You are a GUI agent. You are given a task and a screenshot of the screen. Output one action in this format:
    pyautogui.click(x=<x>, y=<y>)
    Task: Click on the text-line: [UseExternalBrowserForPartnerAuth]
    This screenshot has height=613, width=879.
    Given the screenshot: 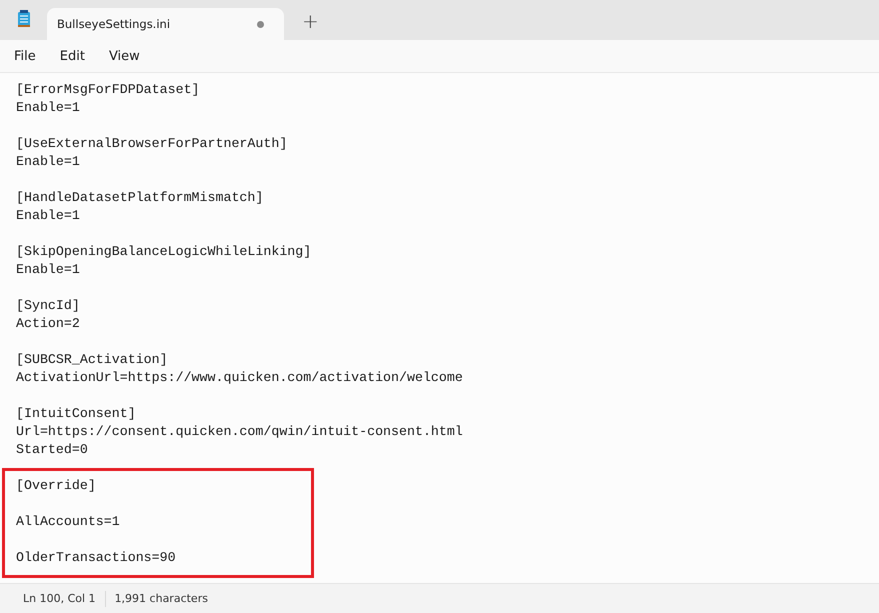 What is the action you would take?
    pyautogui.click(x=152, y=144)
    